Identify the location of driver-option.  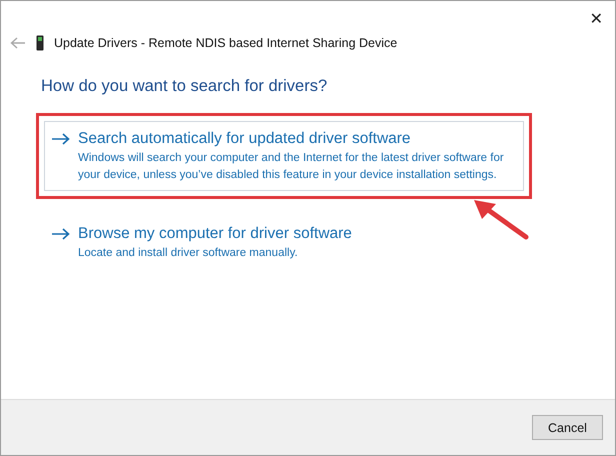
(284, 156).